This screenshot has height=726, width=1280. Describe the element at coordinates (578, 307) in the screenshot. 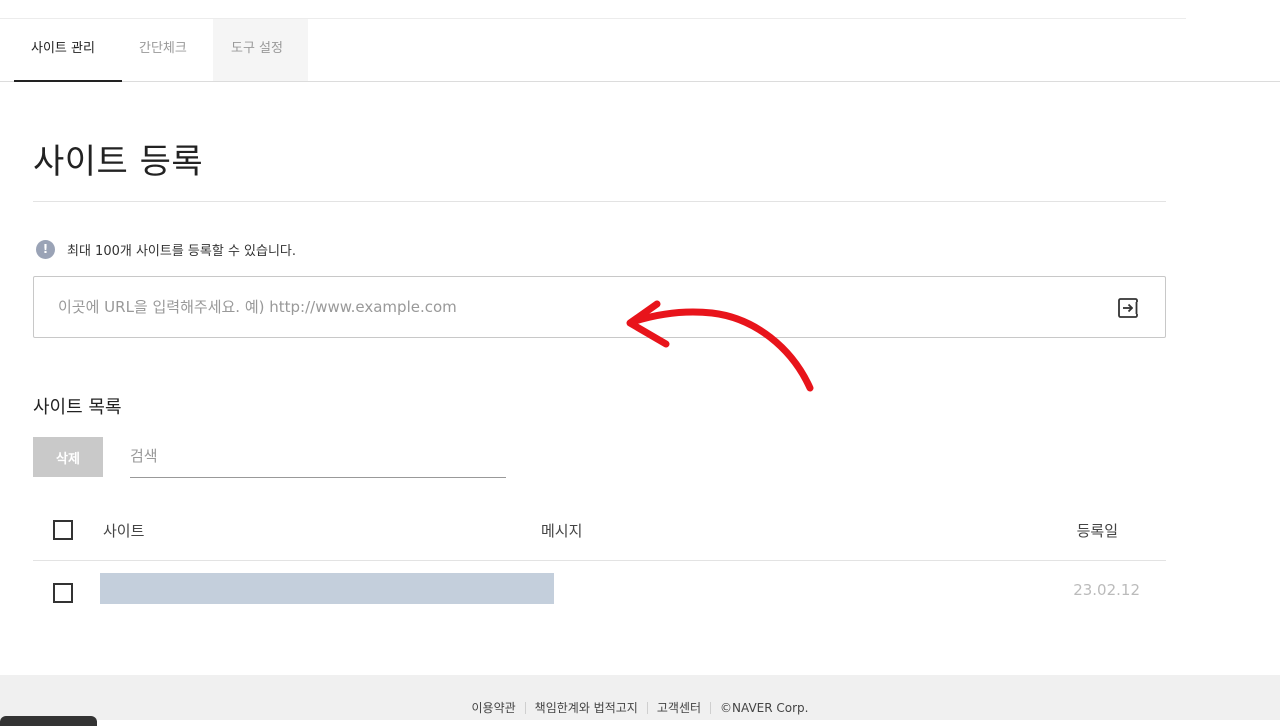

I see `url-input` at that location.